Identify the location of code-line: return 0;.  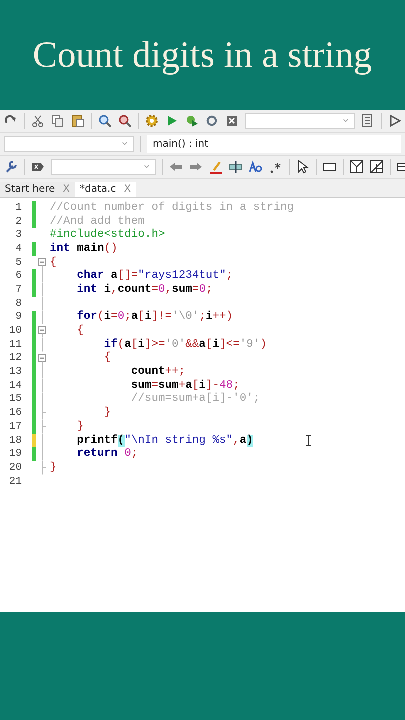
(107, 454).